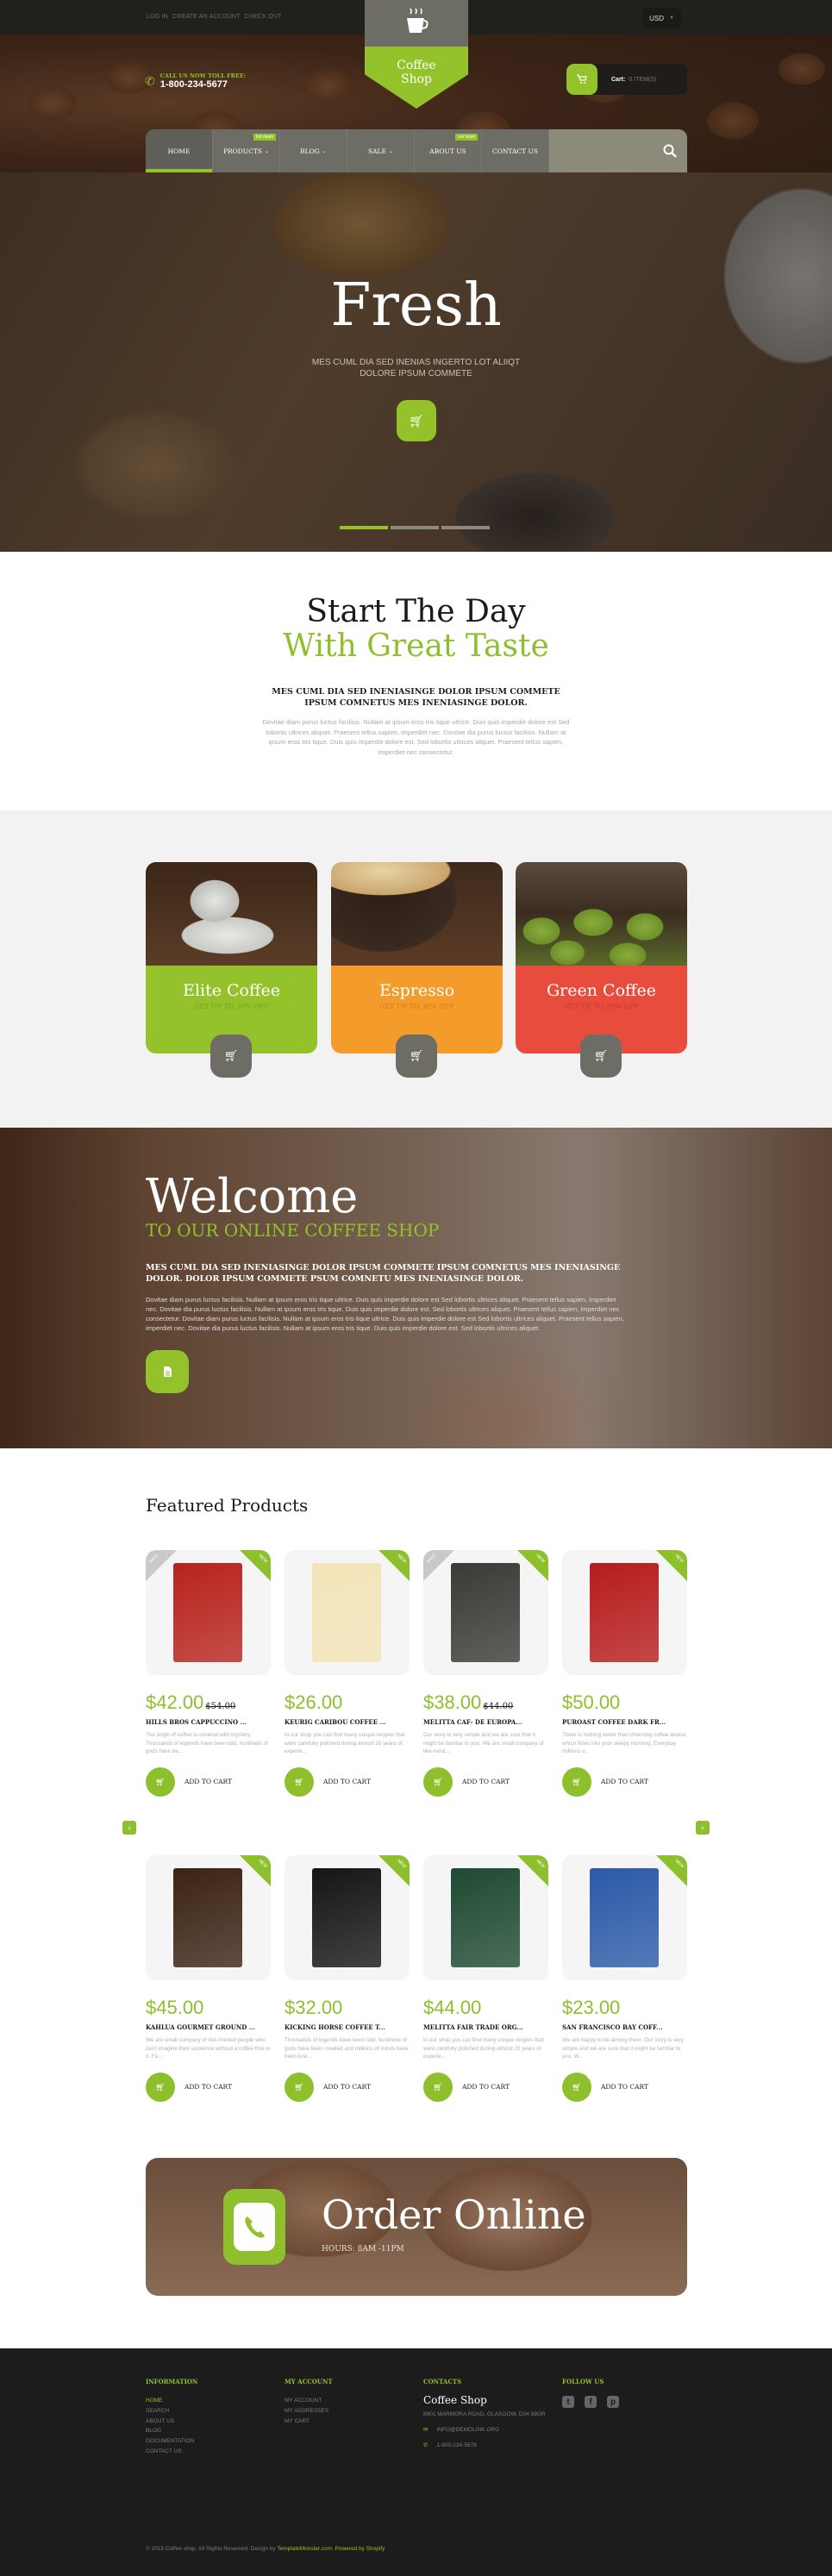  I want to click on category-card: Espresso GET UP TO 30% OFF 🛒︎, so click(417, 970).